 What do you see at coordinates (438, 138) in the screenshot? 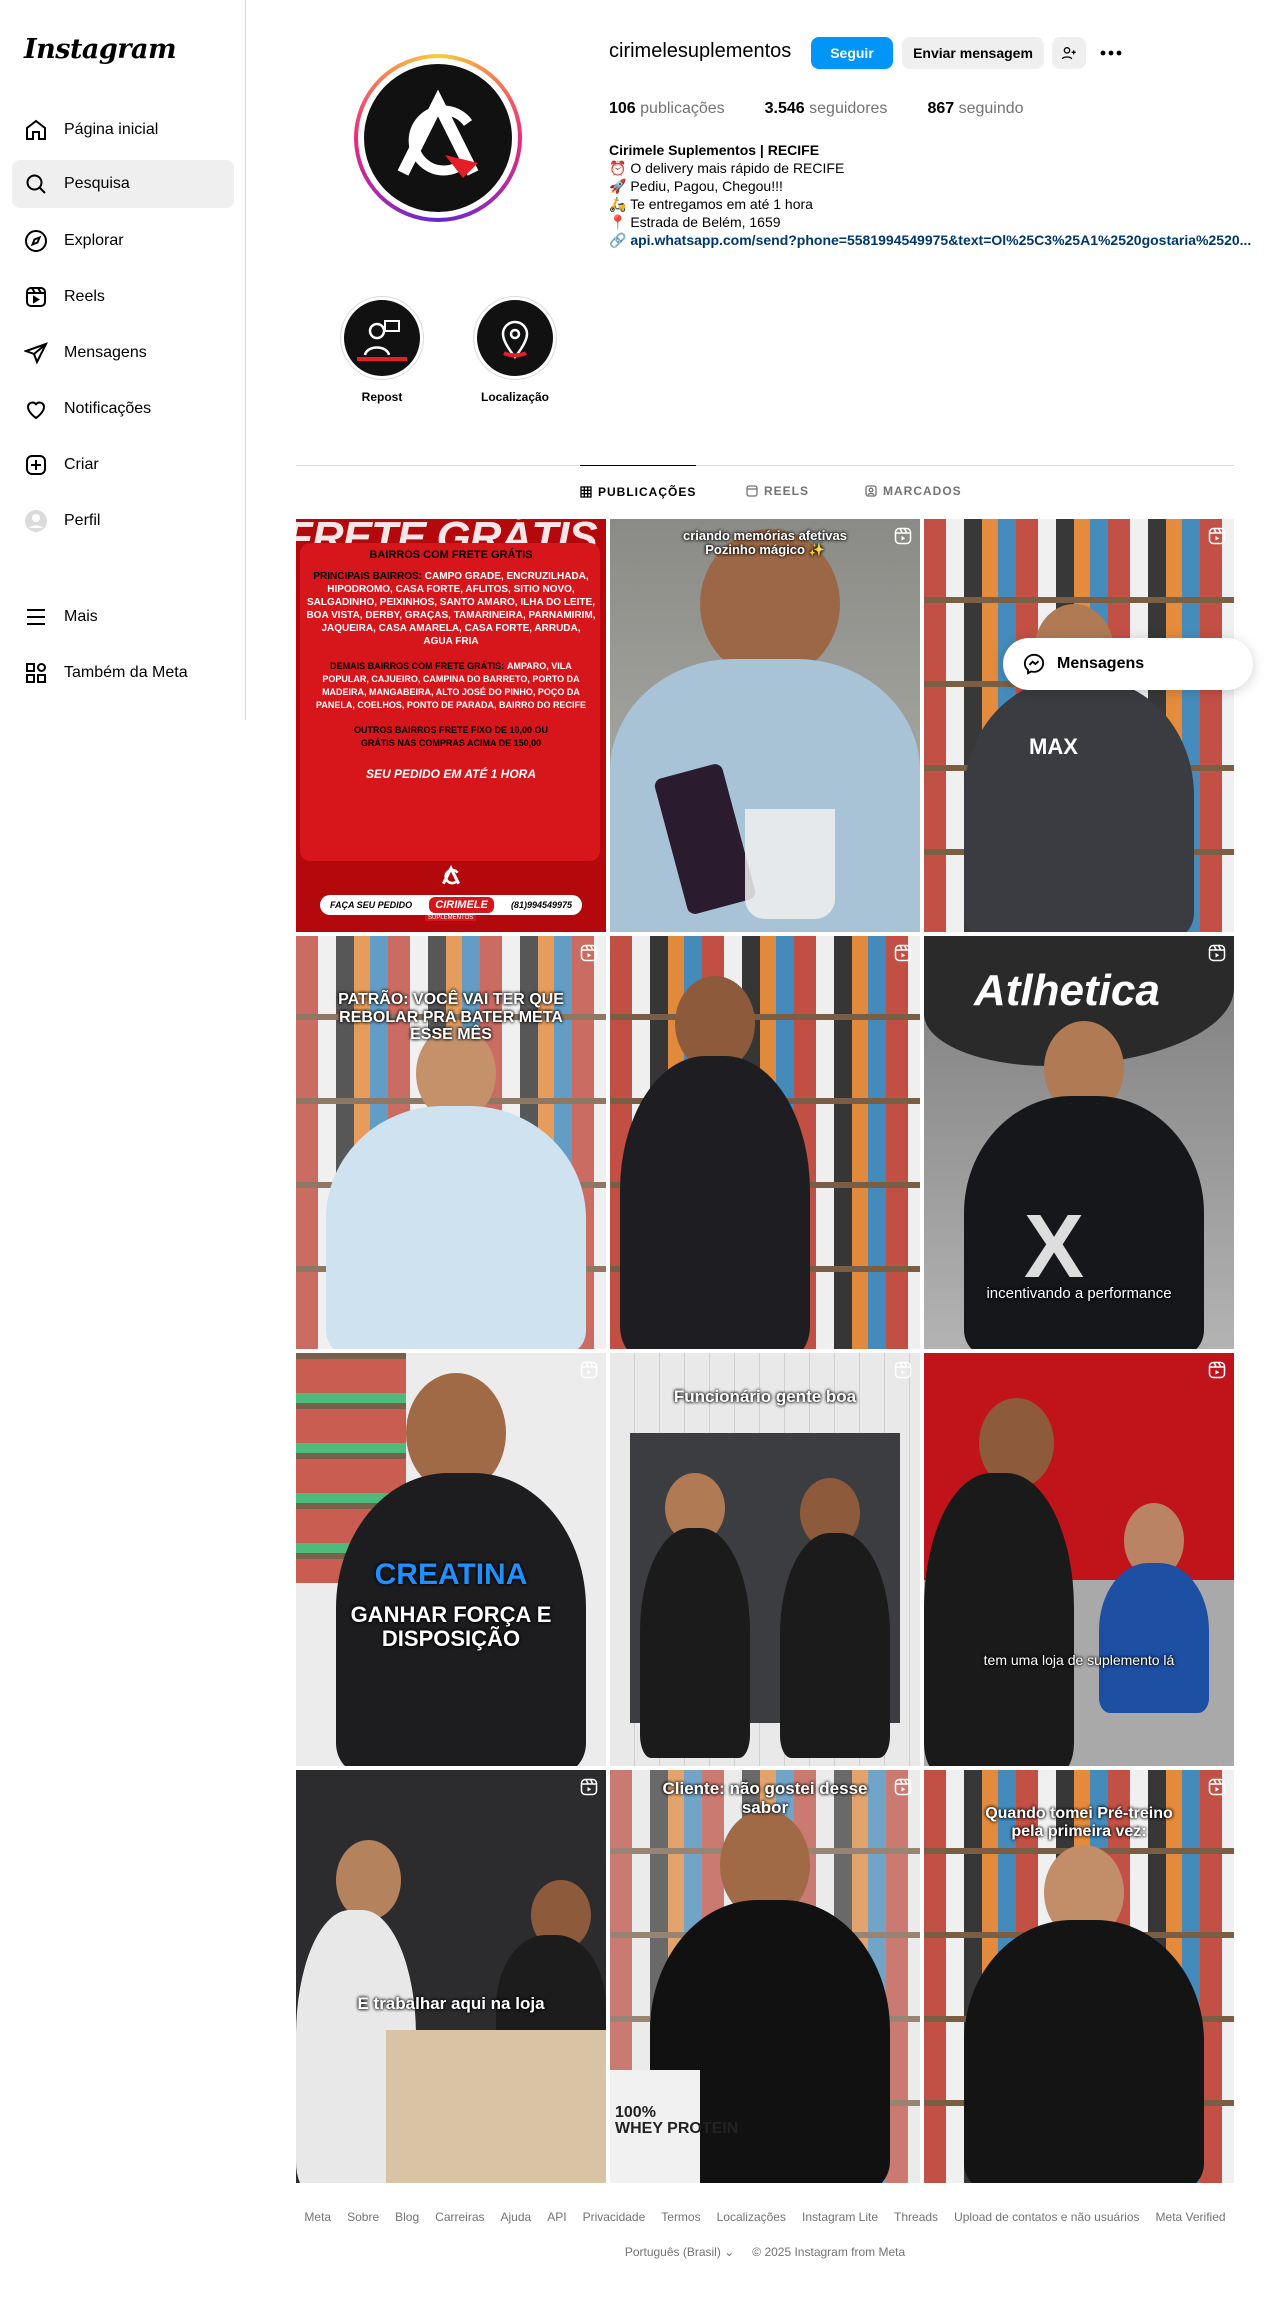
I see `profile-avatar` at bounding box center [438, 138].